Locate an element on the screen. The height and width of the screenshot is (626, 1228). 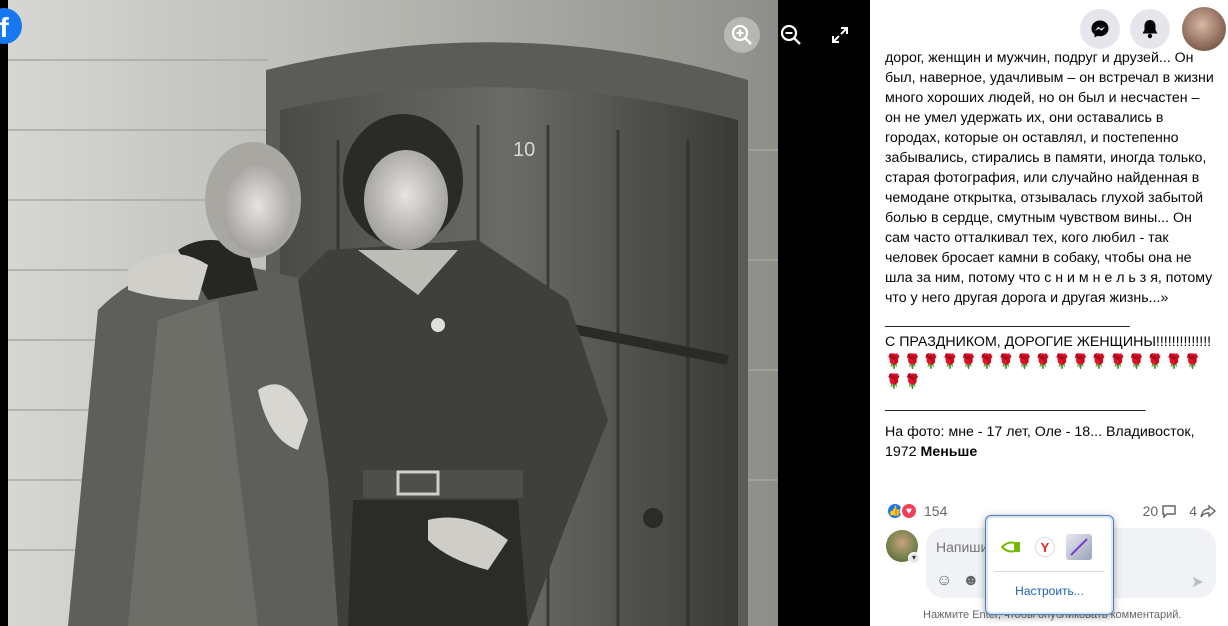
nvidia-extension-icon is located at coordinates (1011, 547).